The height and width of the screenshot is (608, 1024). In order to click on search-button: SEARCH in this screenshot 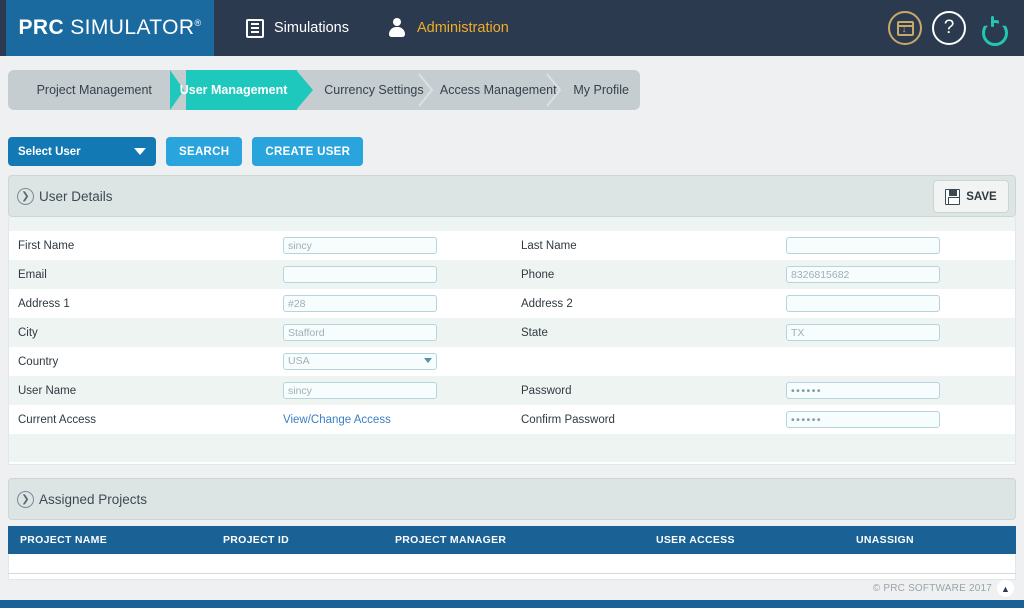, I will do `click(204, 151)`.